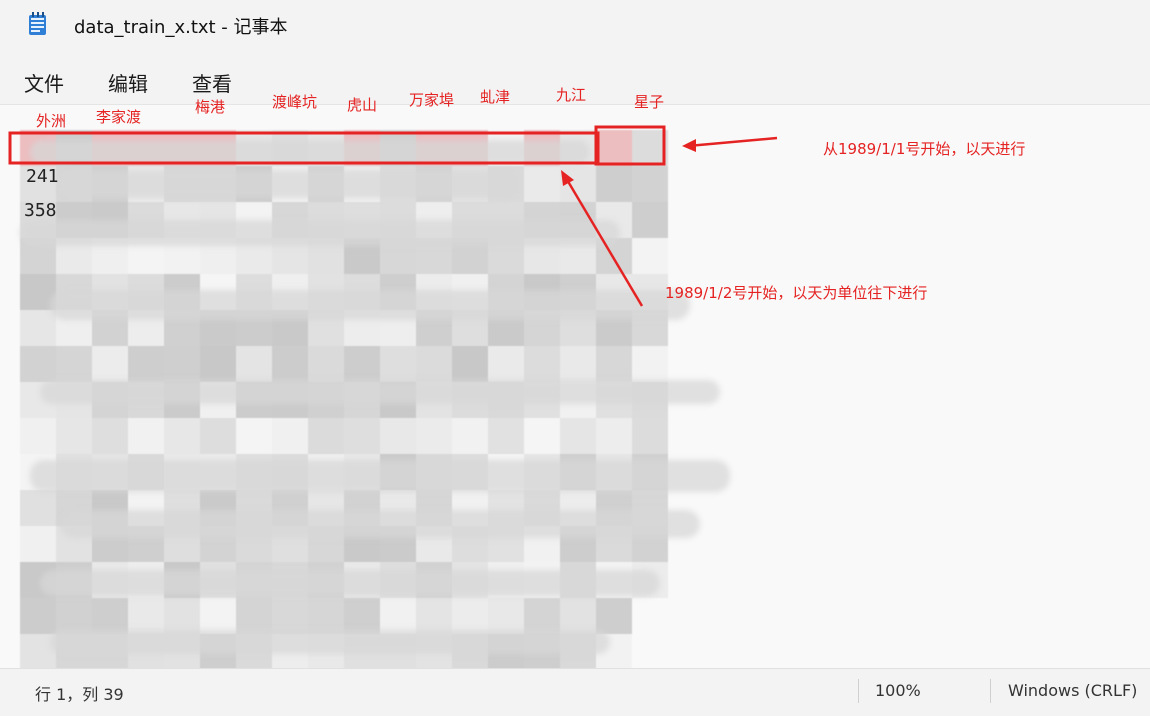 The width and height of the screenshot is (1150, 716). What do you see at coordinates (1072, 690) in the screenshot?
I see `line-ending: Windows (CRLF)` at bounding box center [1072, 690].